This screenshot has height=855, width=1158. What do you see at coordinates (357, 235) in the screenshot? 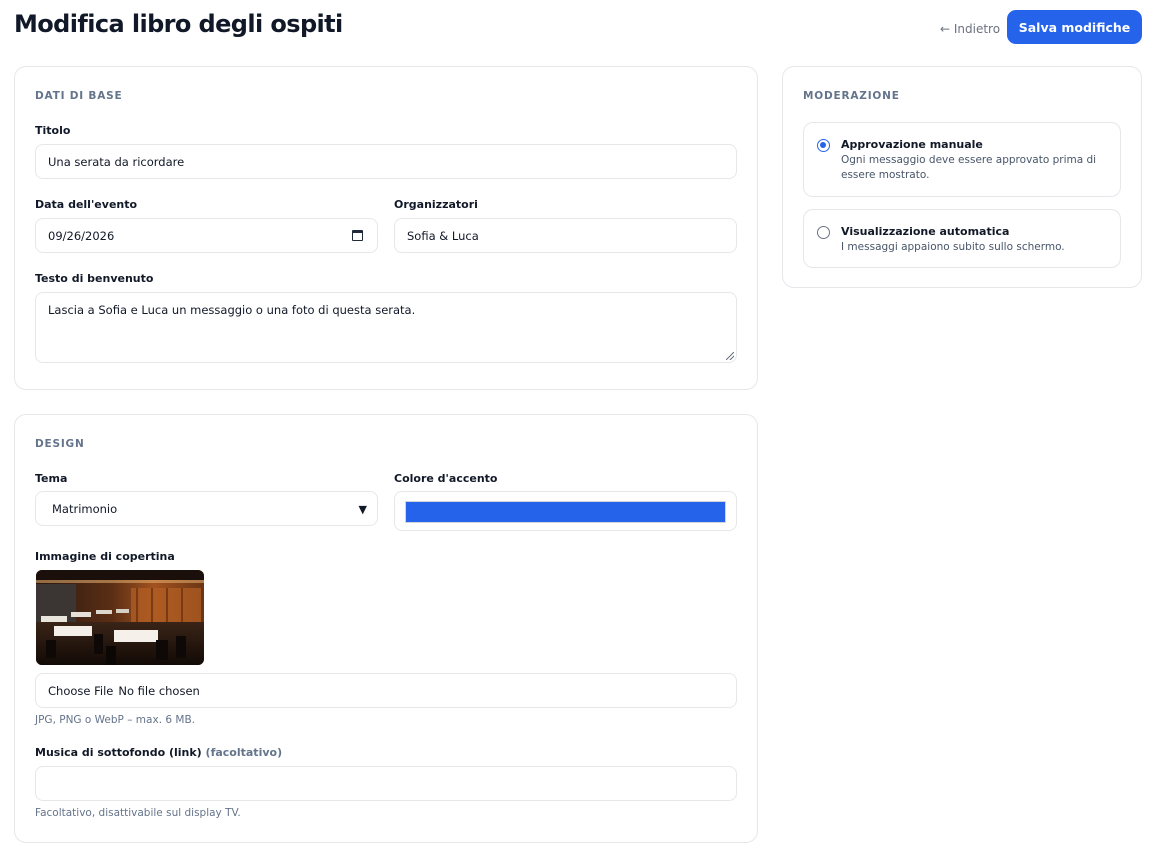
I see `calendar-icon` at bounding box center [357, 235].